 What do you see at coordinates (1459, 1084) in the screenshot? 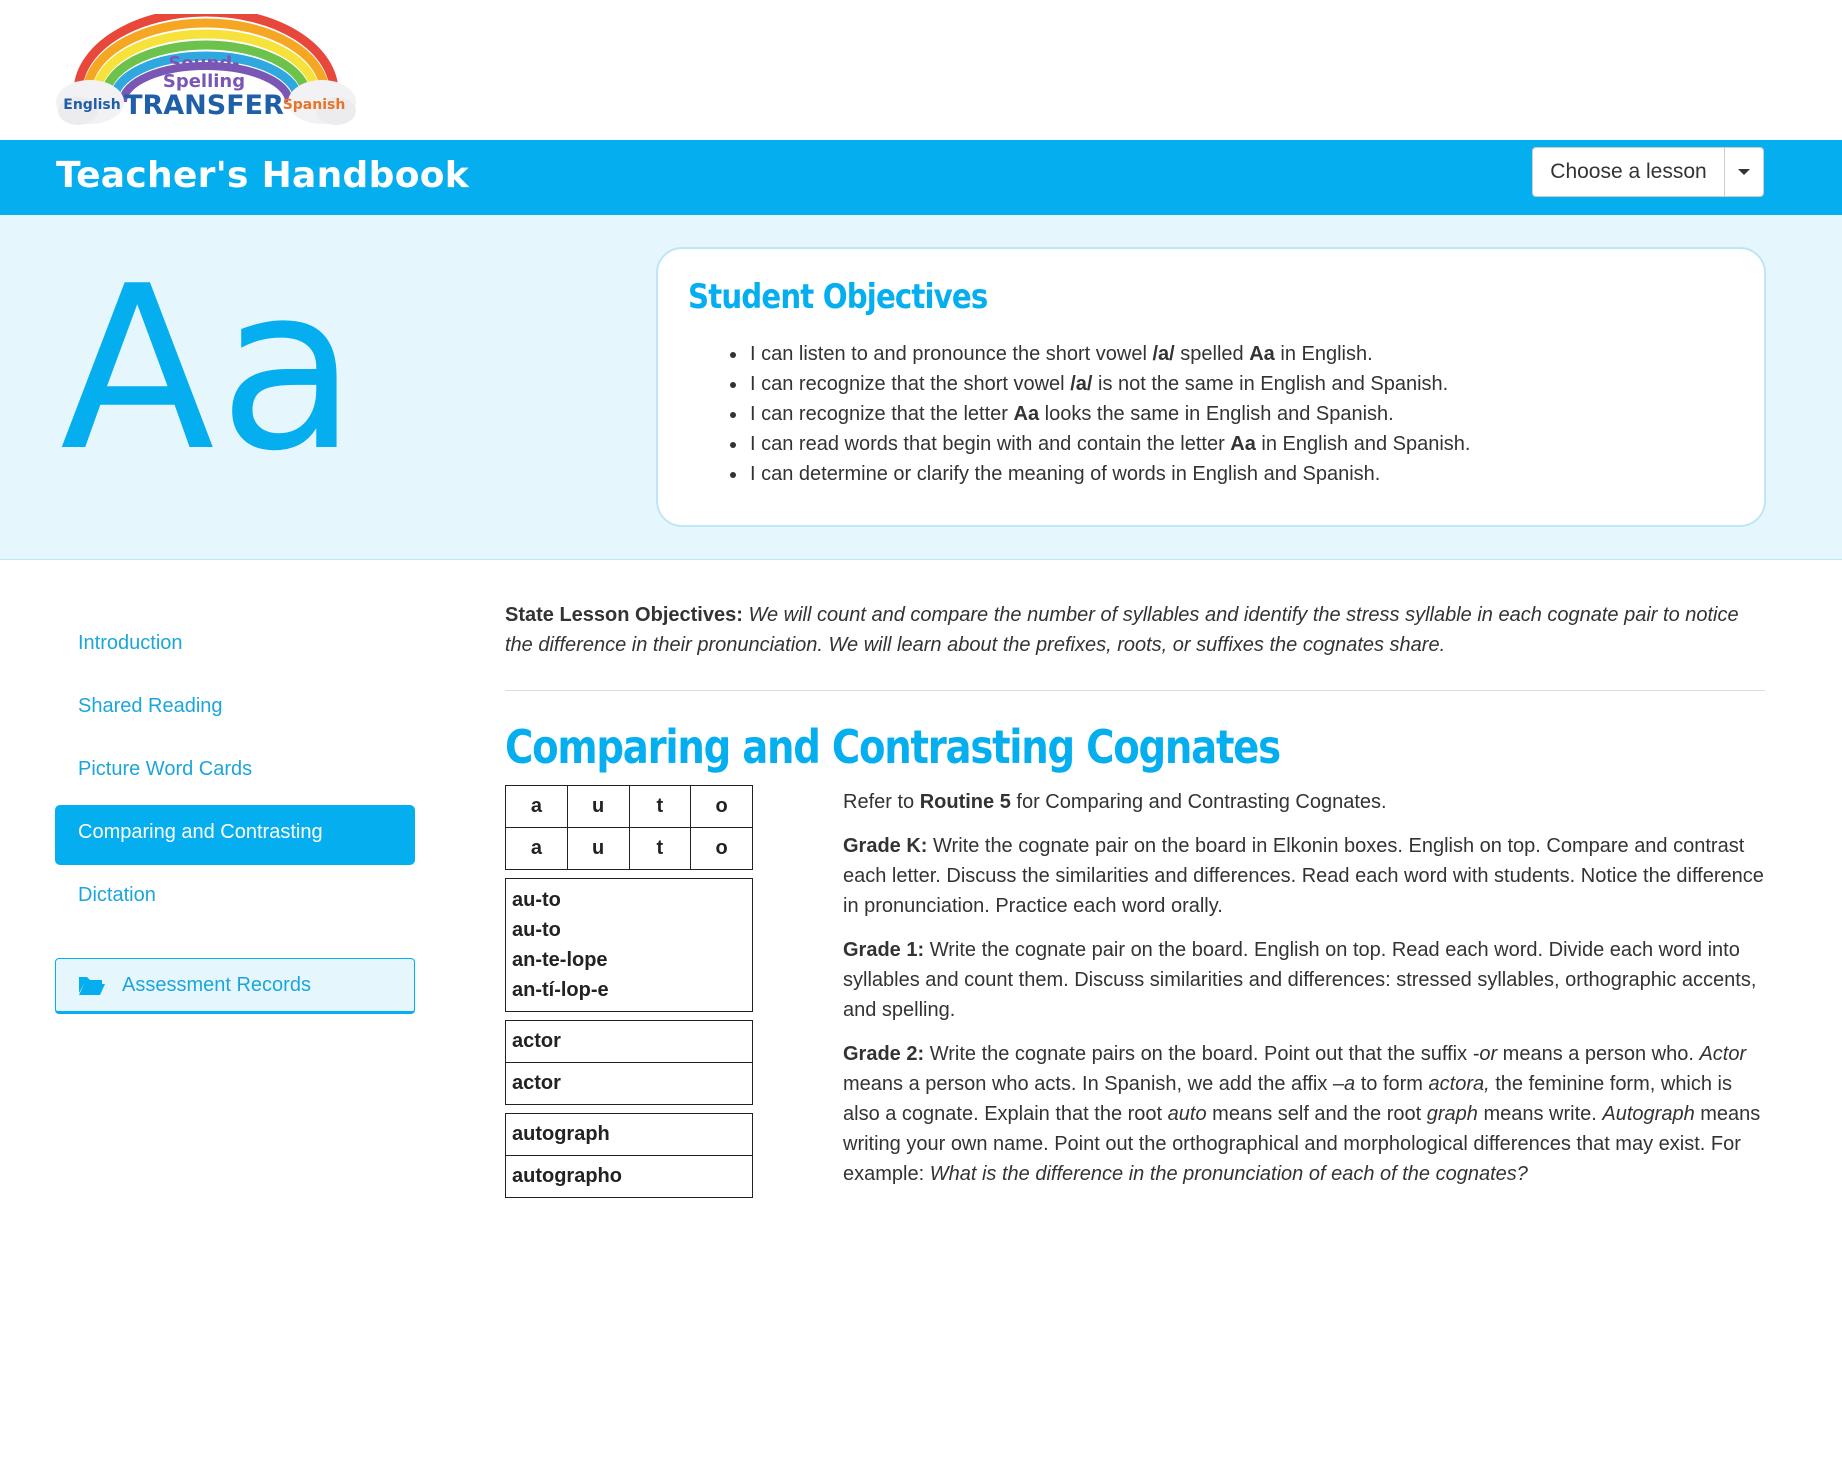
I see `italic-text: actora,` at bounding box center [1459, 1084].